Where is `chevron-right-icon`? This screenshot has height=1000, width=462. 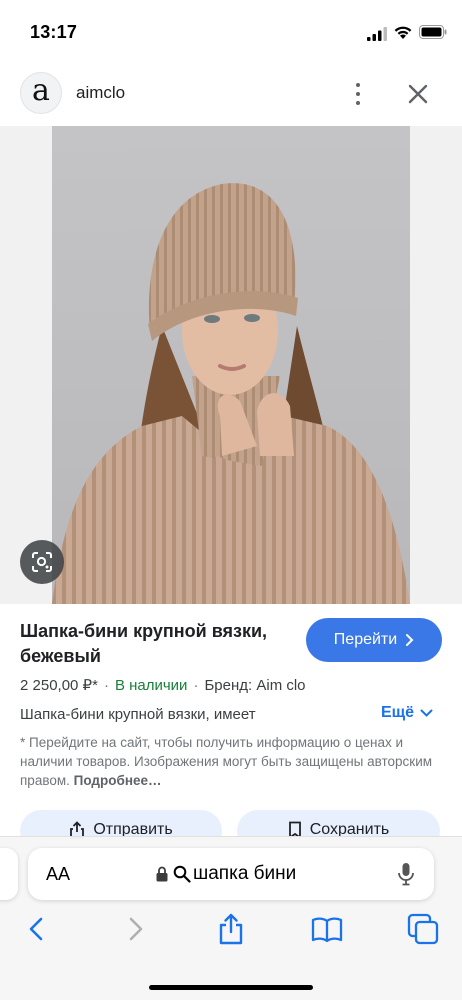 chevron-right-icon is located at coordinates (410, 640).